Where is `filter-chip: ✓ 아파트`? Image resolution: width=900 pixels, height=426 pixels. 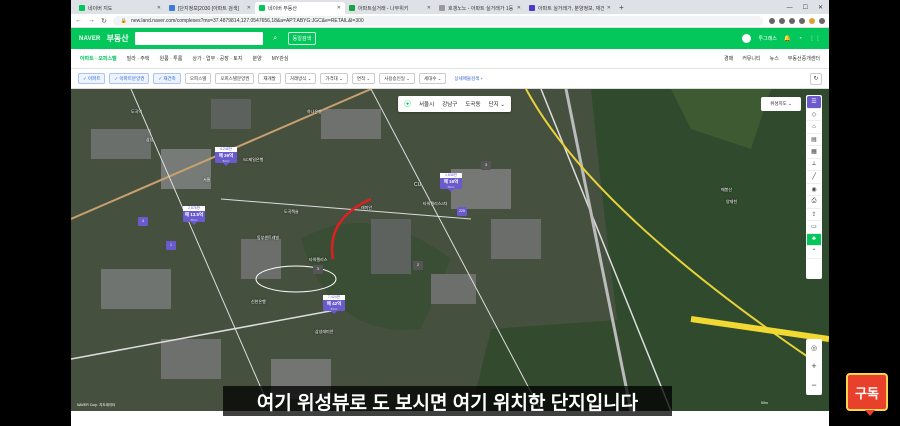
filter-chip: ✓ 아파트 is located at coordinates (92, 78).